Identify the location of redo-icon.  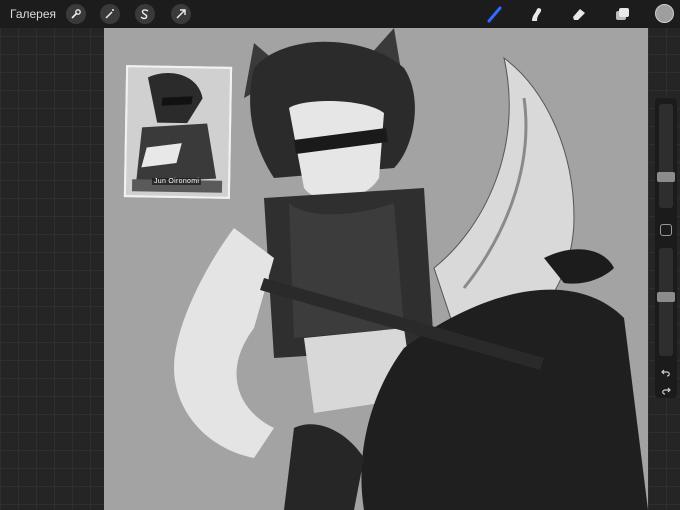
(666, 391).